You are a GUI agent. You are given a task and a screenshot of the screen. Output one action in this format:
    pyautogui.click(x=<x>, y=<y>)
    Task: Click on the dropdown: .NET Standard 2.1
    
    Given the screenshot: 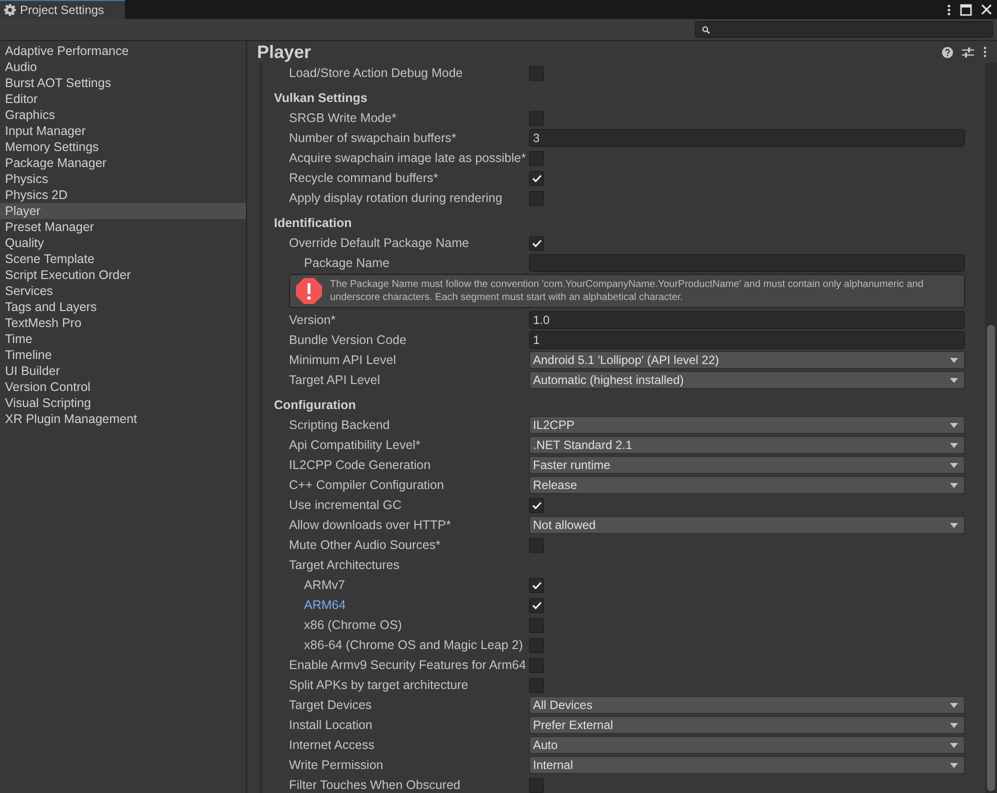 What is the action you would take?
    pyautogui.click(x=747, y=445)
    